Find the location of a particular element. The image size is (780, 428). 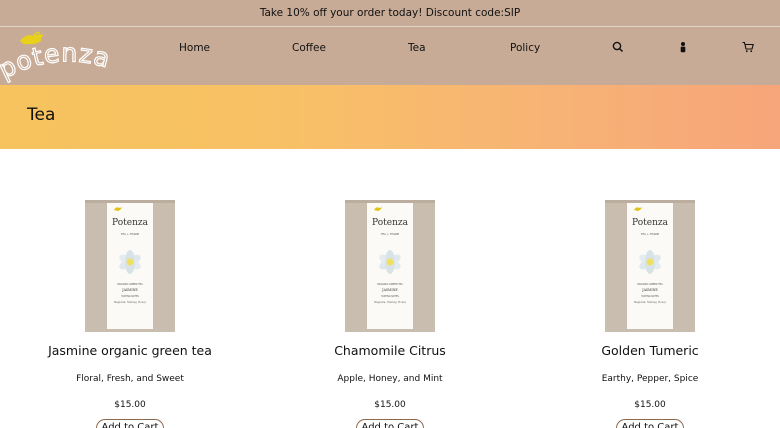

category-banner: Tea is located at coordinates (390, 117).